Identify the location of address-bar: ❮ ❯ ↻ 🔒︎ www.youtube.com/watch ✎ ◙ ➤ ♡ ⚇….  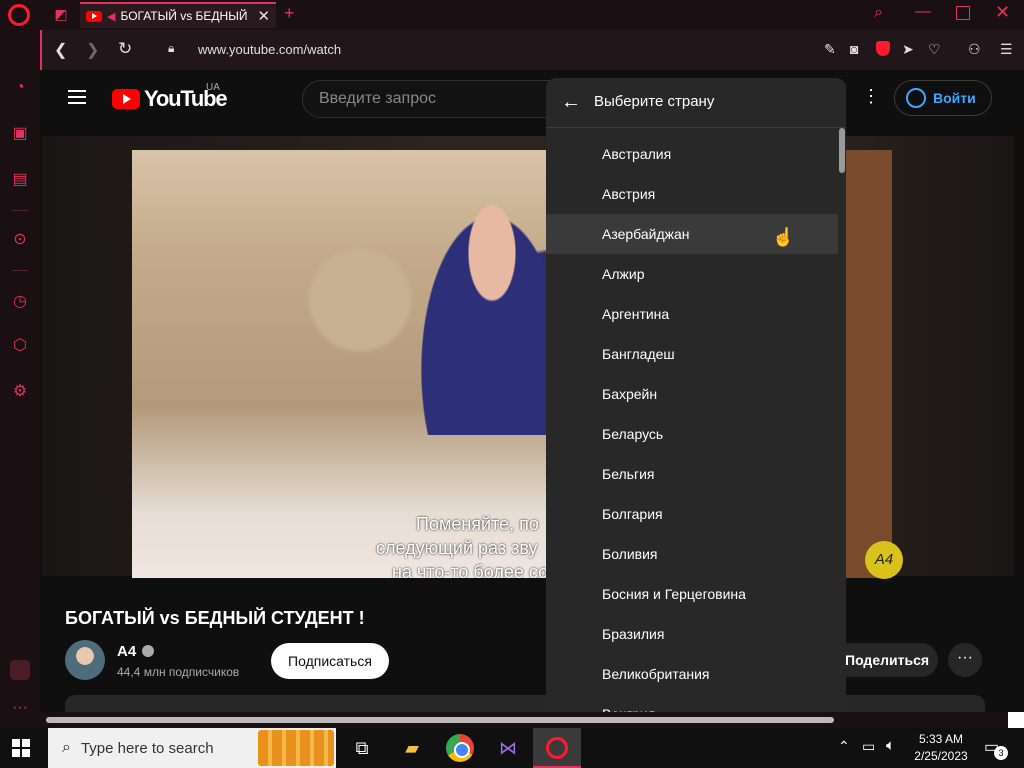
(532, 50).